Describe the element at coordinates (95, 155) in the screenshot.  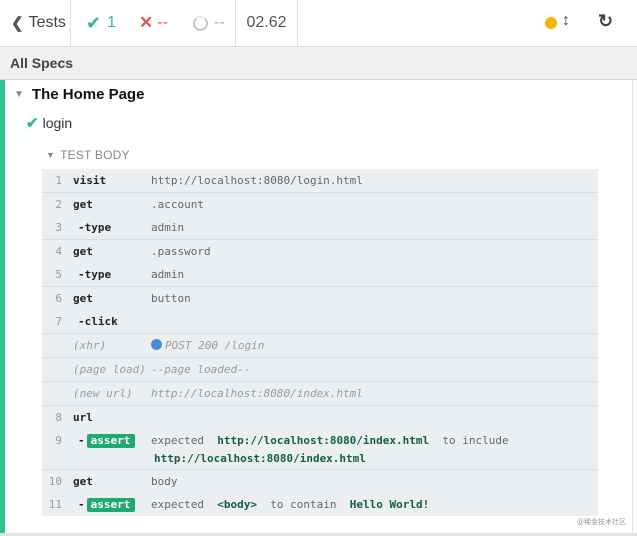
I see `section-title-text: TEST BODY` at that location.